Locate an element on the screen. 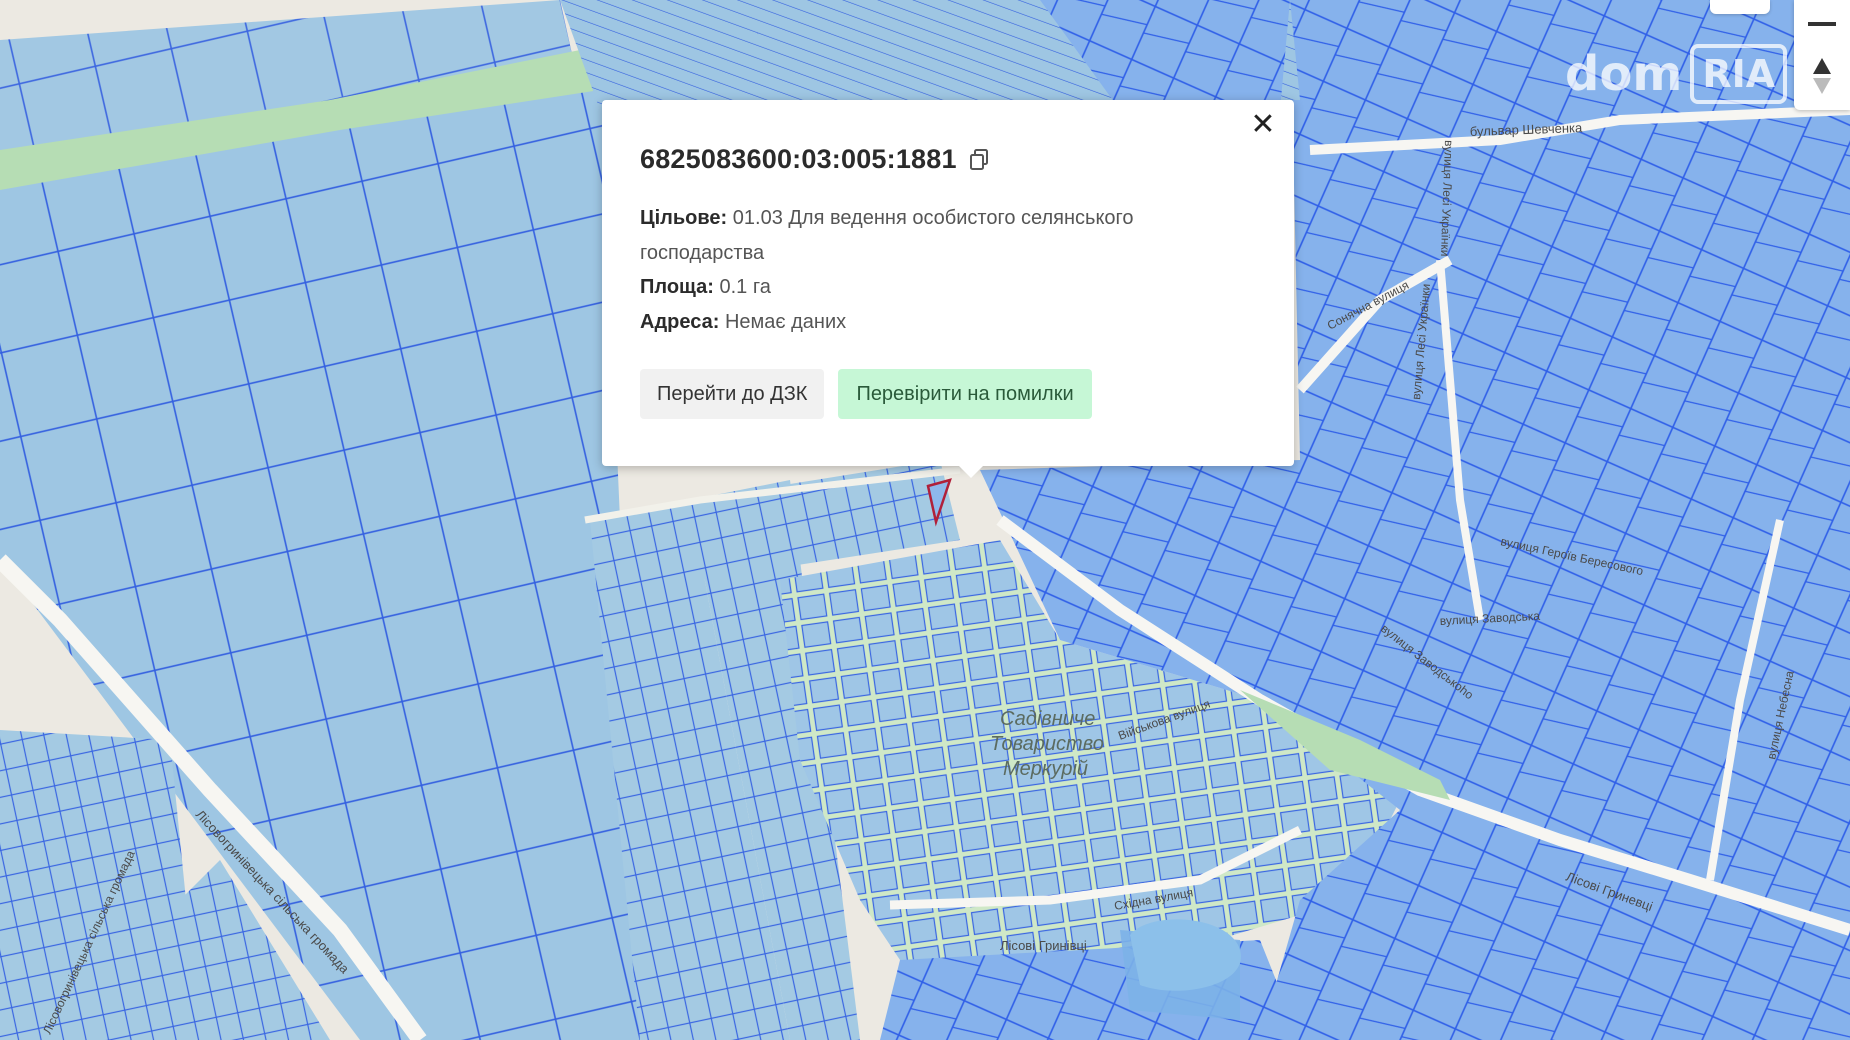 This screenshot has width=1850, height=1040. parcel-area: Площа: 0.1 га is located at coordinates (948, 287).